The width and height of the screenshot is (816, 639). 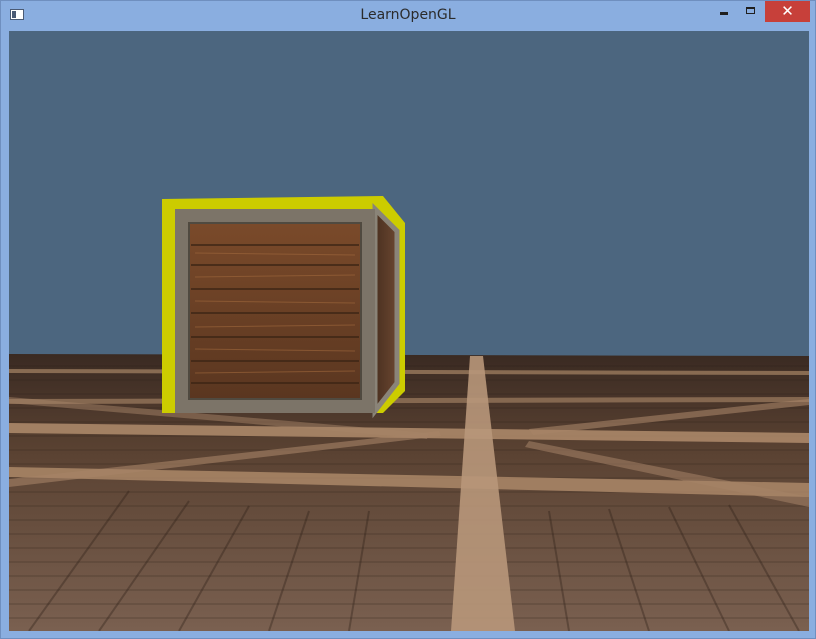 What do you see at coordinates (723, 11) in the screenshot?
I see `minimize-button` at bounding box center [723, 11].